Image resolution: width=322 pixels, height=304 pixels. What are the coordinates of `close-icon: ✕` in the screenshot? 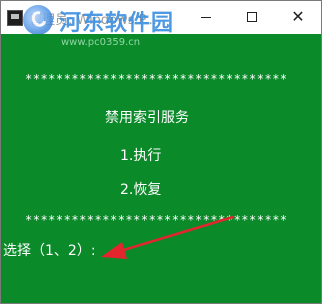 It's located at (298, 16).